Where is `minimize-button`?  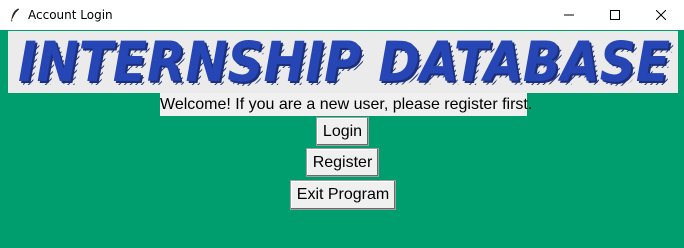
minimize-button is located at coordinates (569, 15).